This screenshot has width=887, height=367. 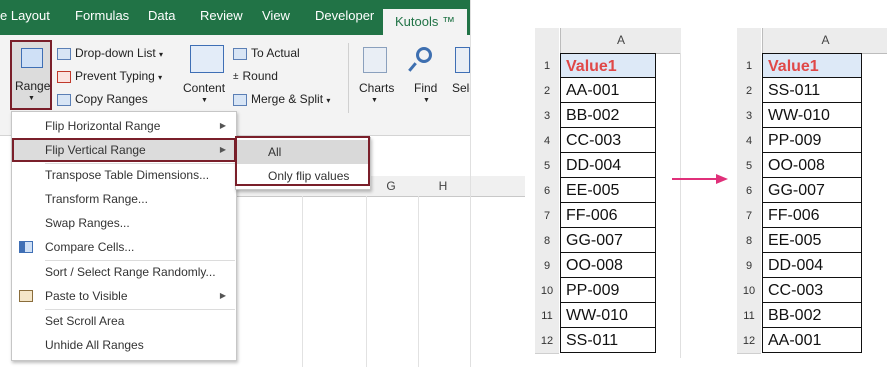 I want to click on tab-kutools: Kutools ™, so click(x=425, y=22).